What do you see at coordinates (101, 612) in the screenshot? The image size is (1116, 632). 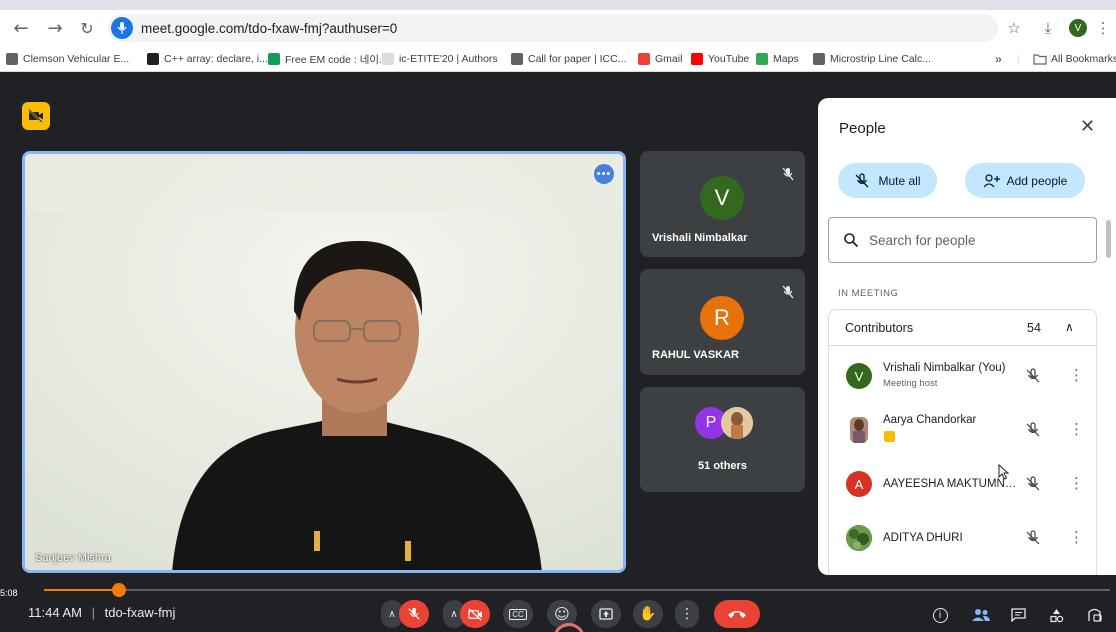 I see `meeting-time-code: 11:44 AM | tdo-fxaw-fmj` at bounding box center [101, 612].